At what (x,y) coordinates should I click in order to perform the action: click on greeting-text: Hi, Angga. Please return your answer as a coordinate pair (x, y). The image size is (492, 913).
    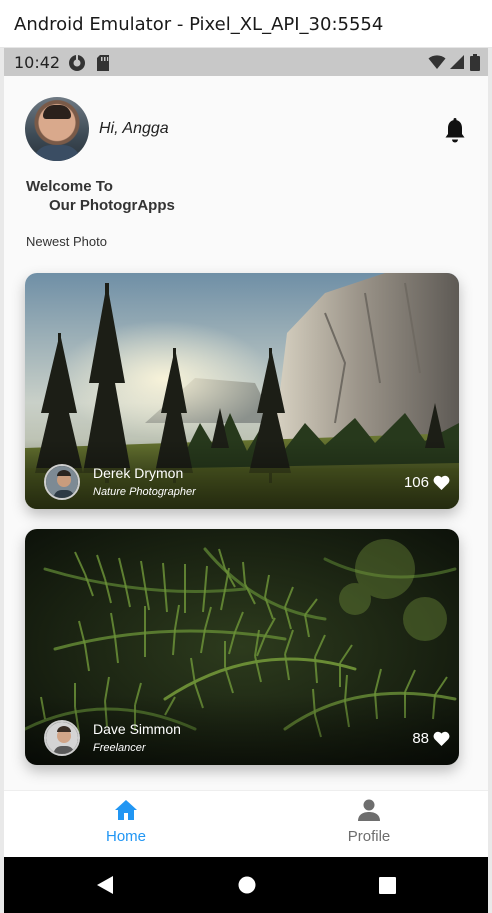
    Looking at the image, I should click on (134, 128).